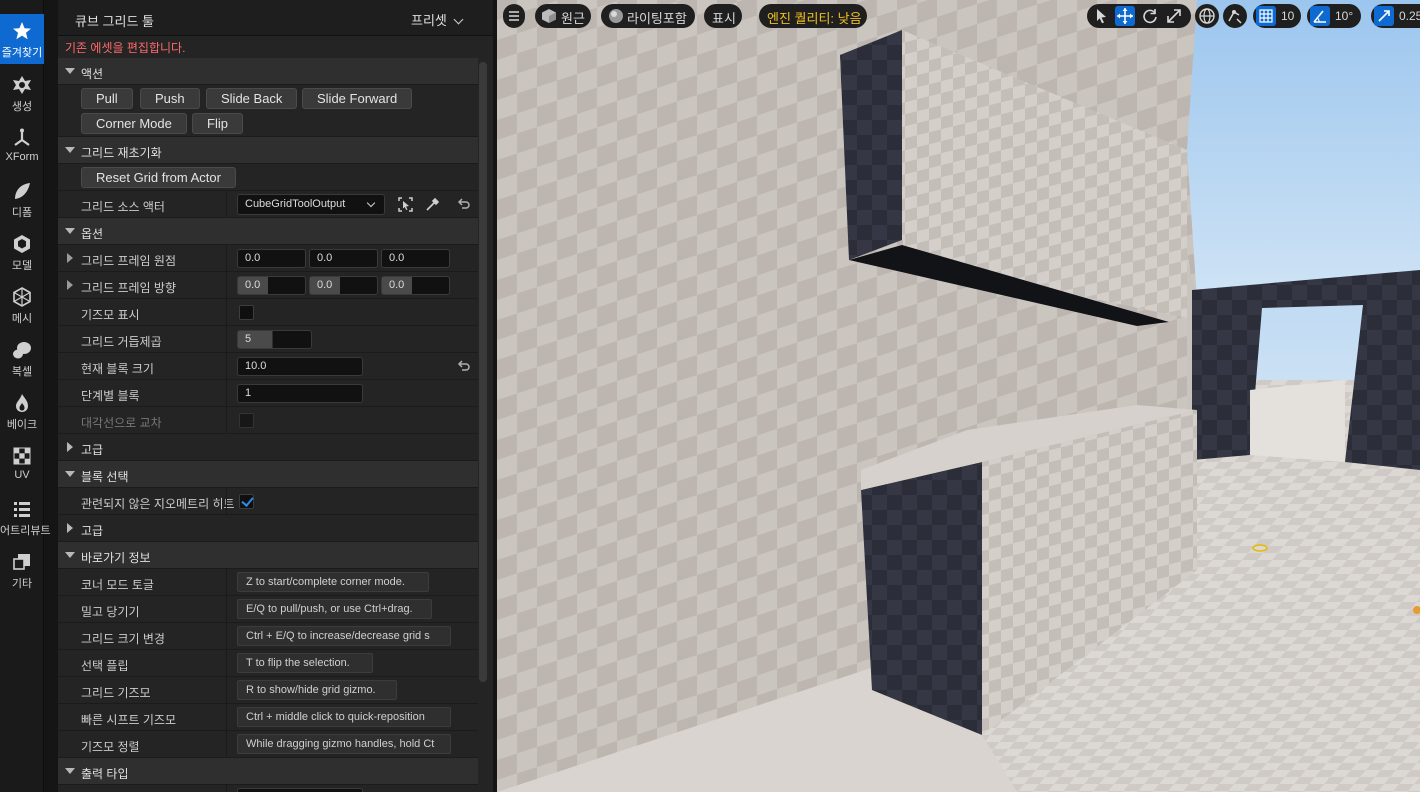  I want to click on output-type-dropdown, so click(300, 790).